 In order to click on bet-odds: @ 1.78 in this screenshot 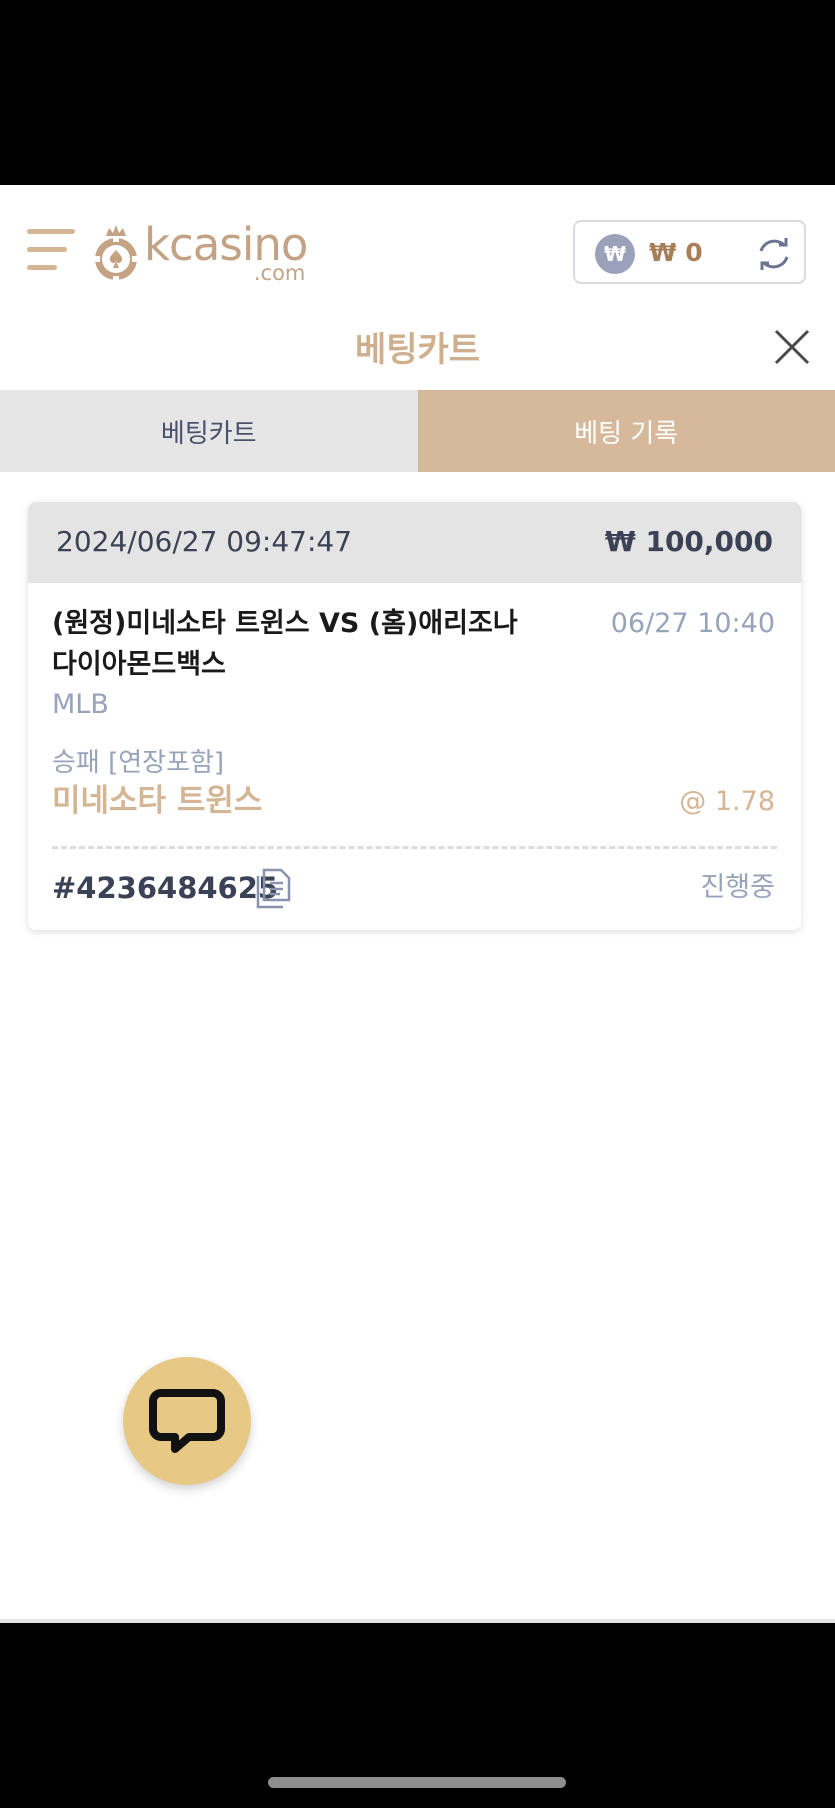, I will do `click(727, 801)`.